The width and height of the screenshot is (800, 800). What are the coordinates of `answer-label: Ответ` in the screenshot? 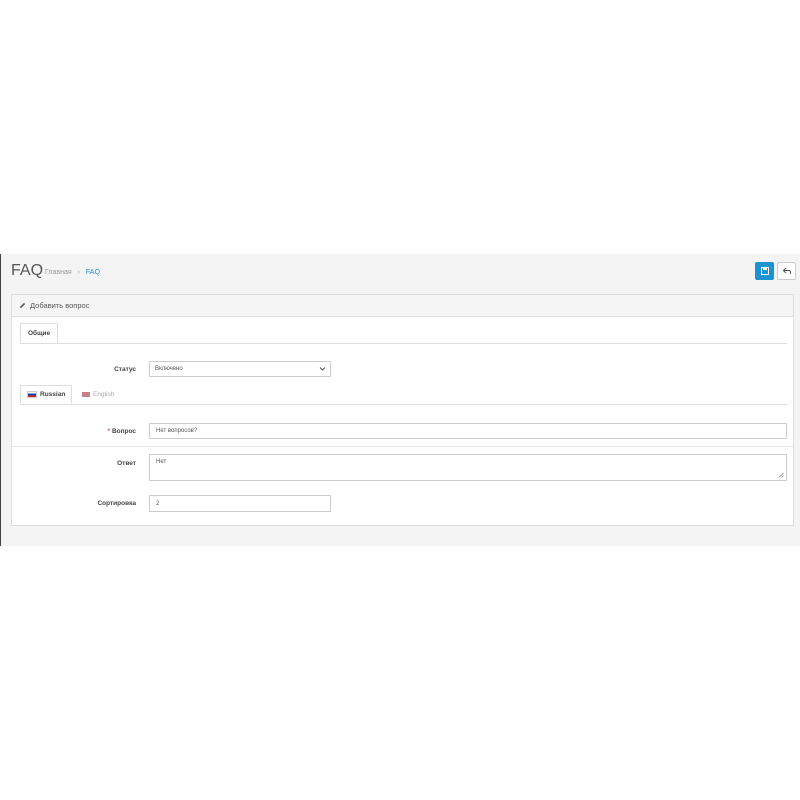 It's located at (126, 463).